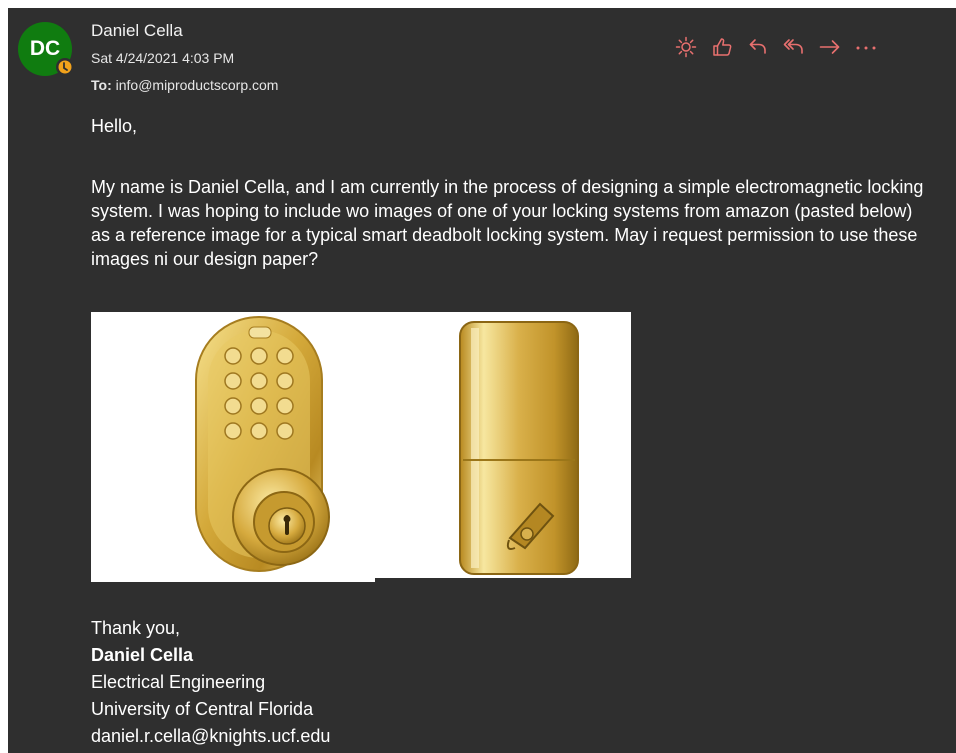 The width and height of the screenshot is (956, 753). Describe the element at coordinates (65, 67) in the screenshot. I see `presence-away-icon` at that location.